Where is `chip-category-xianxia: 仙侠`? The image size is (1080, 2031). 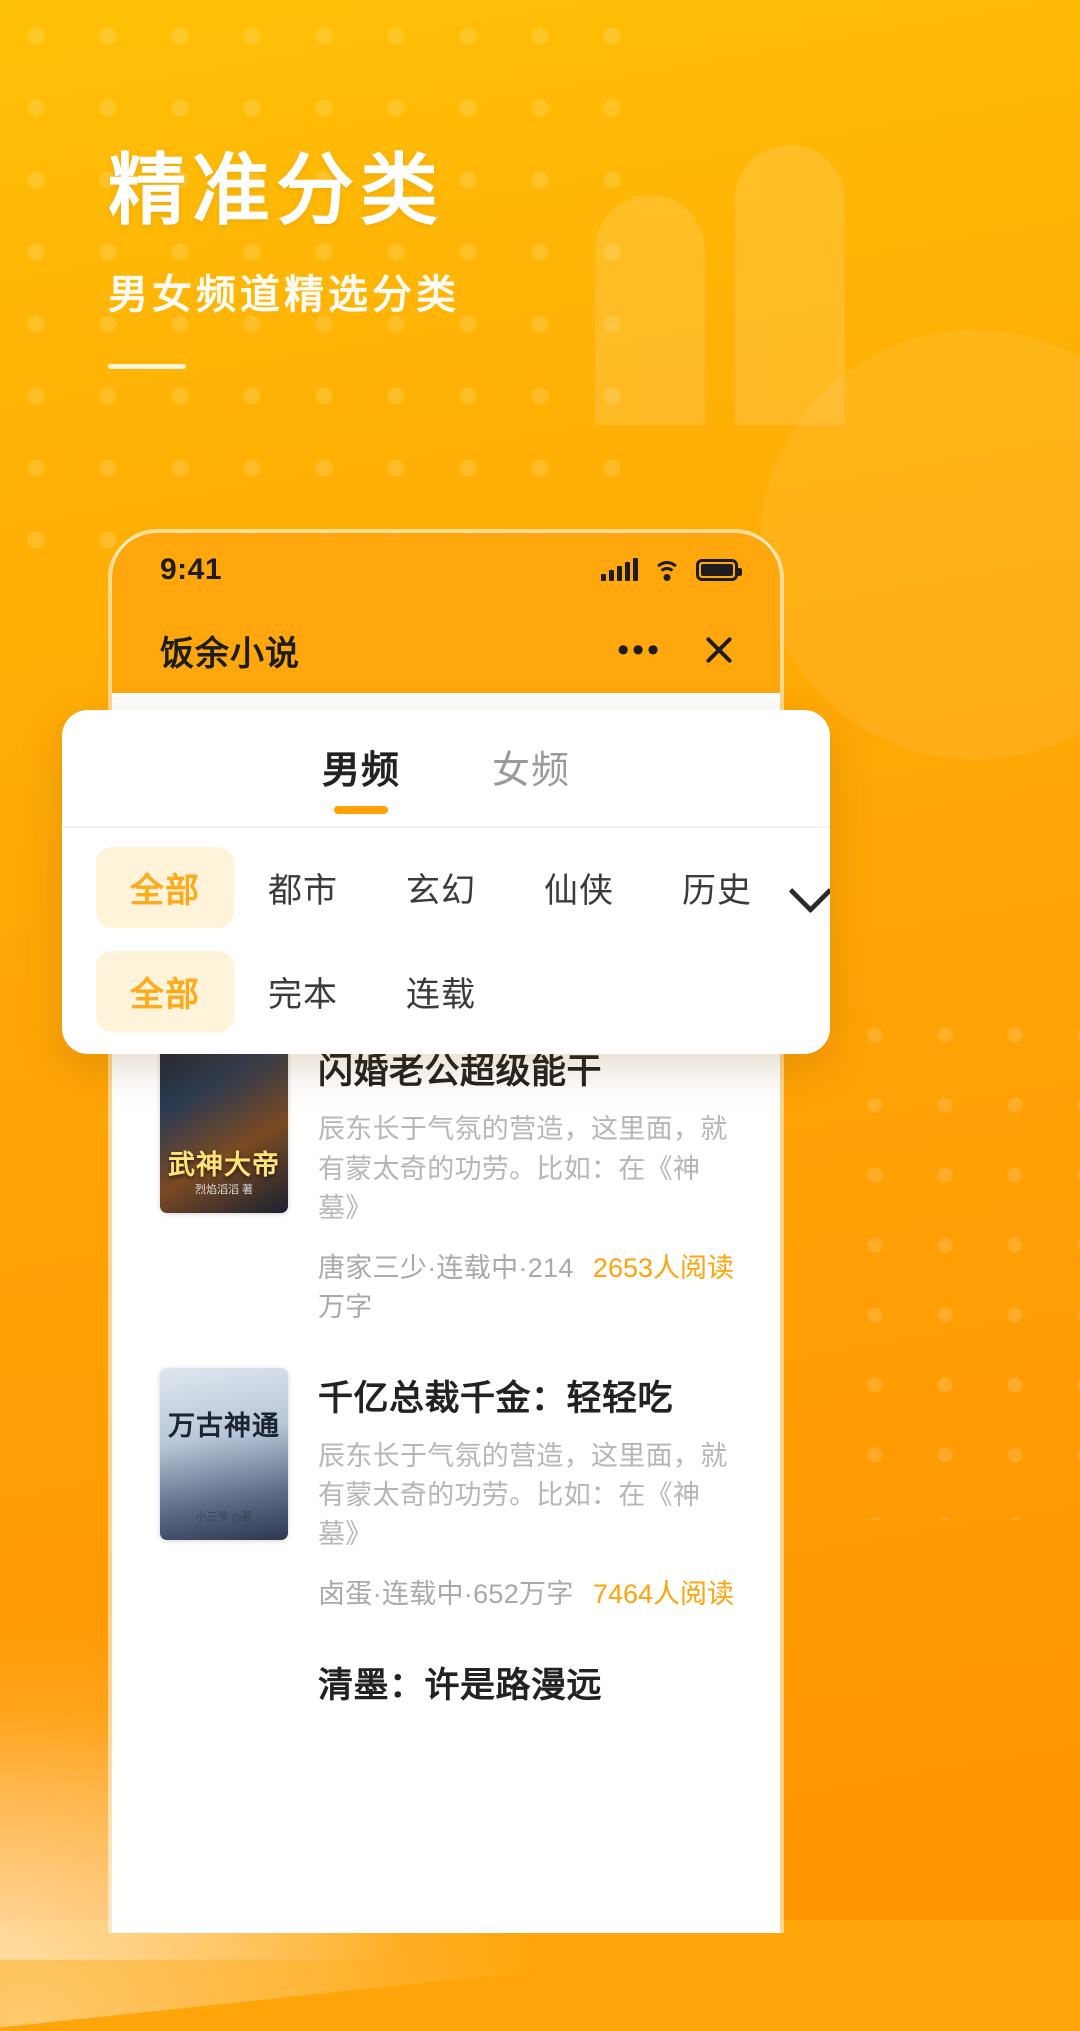 chip-category-xianxia: 仙侠 is located at coordinates (579, 887).